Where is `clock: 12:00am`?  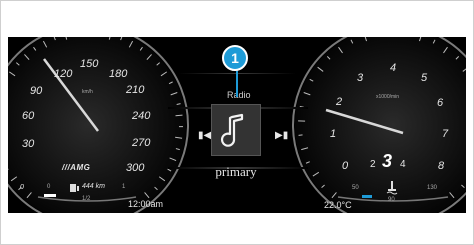 clock: 12:00am is located at coordinates (146, 204).